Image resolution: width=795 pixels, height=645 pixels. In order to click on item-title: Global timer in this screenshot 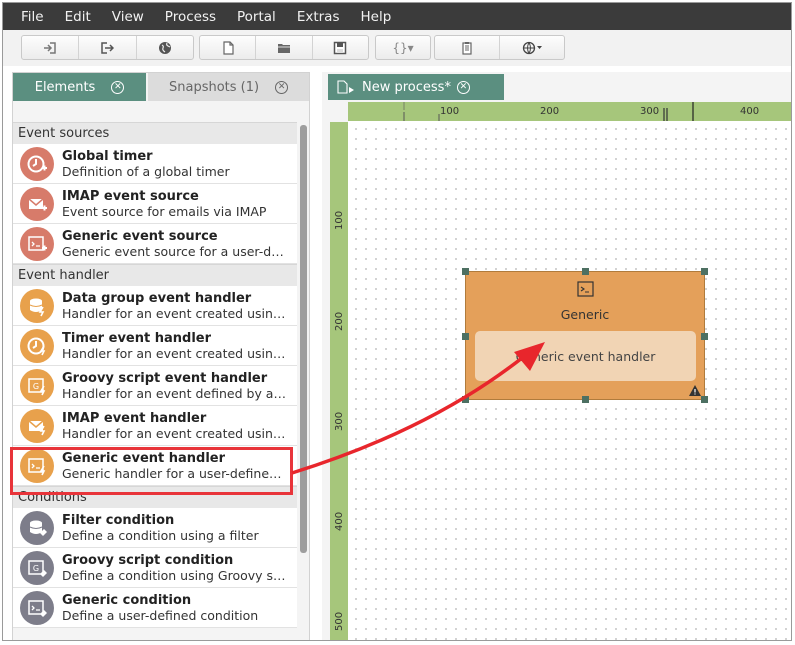, I will do `click(107, 156)`.